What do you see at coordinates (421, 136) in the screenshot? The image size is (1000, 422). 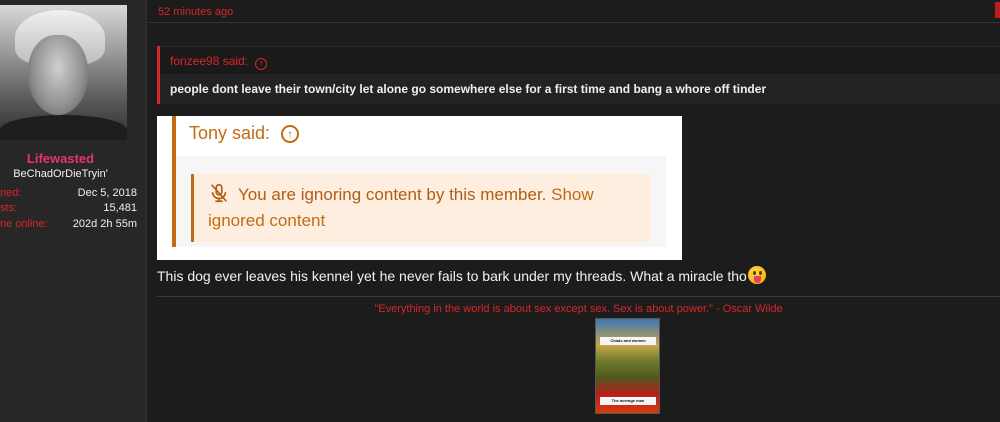 I see `nested-quote-header: Tony said: ↑` at bounding box center [421, 136].